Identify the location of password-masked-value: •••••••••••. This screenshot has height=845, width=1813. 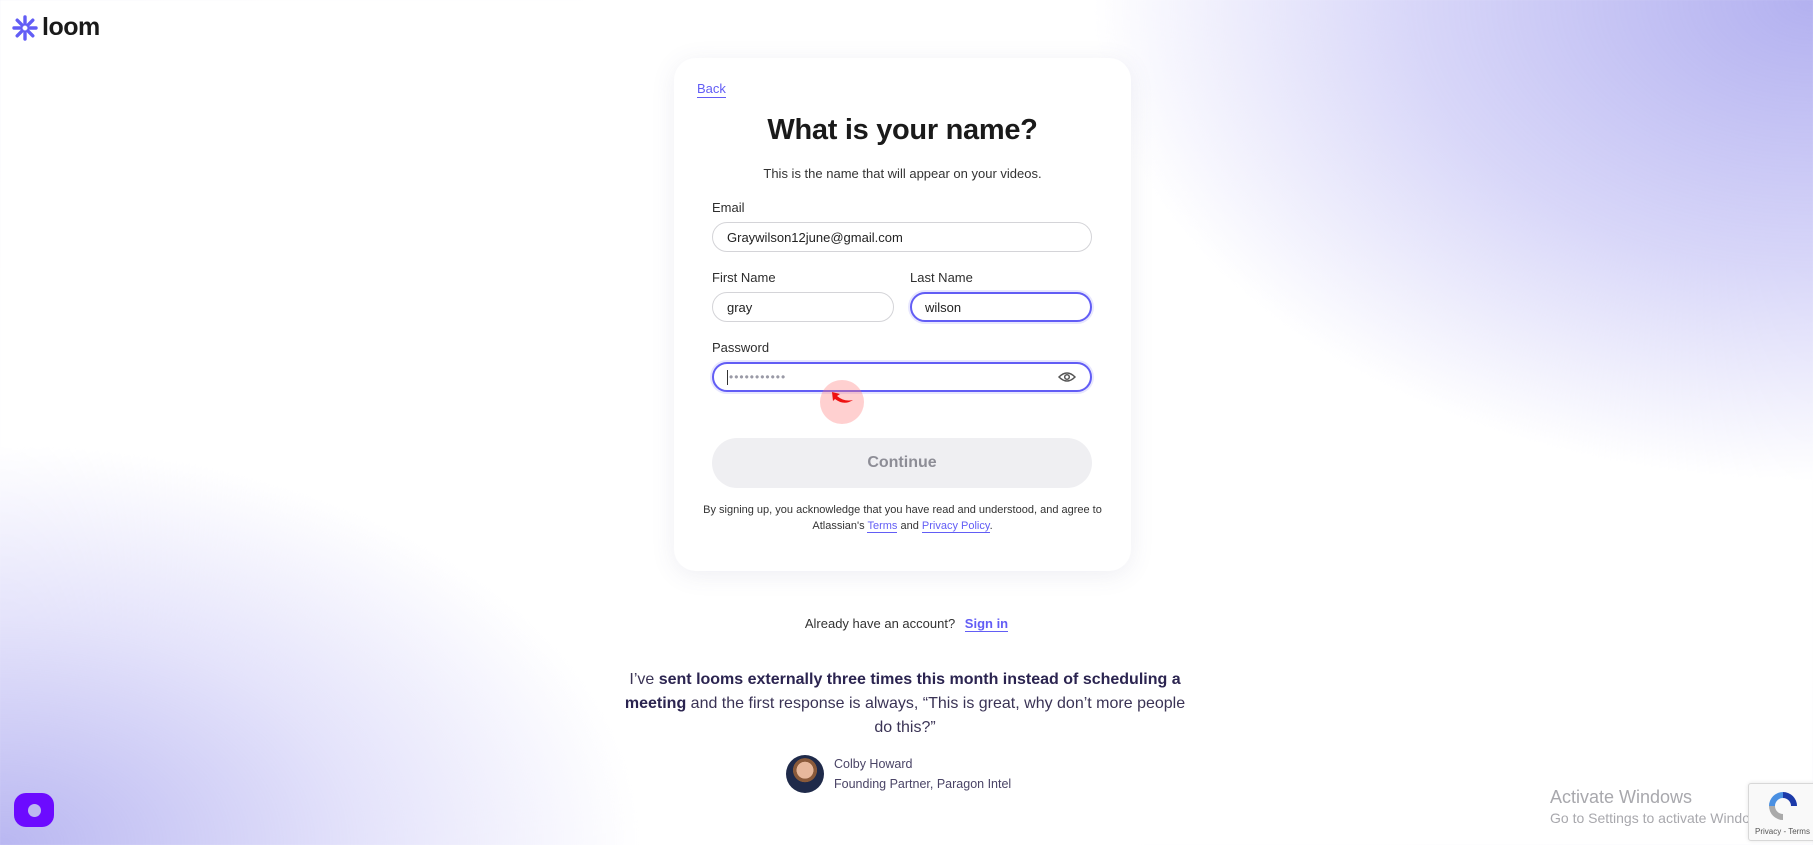
(758, 377).